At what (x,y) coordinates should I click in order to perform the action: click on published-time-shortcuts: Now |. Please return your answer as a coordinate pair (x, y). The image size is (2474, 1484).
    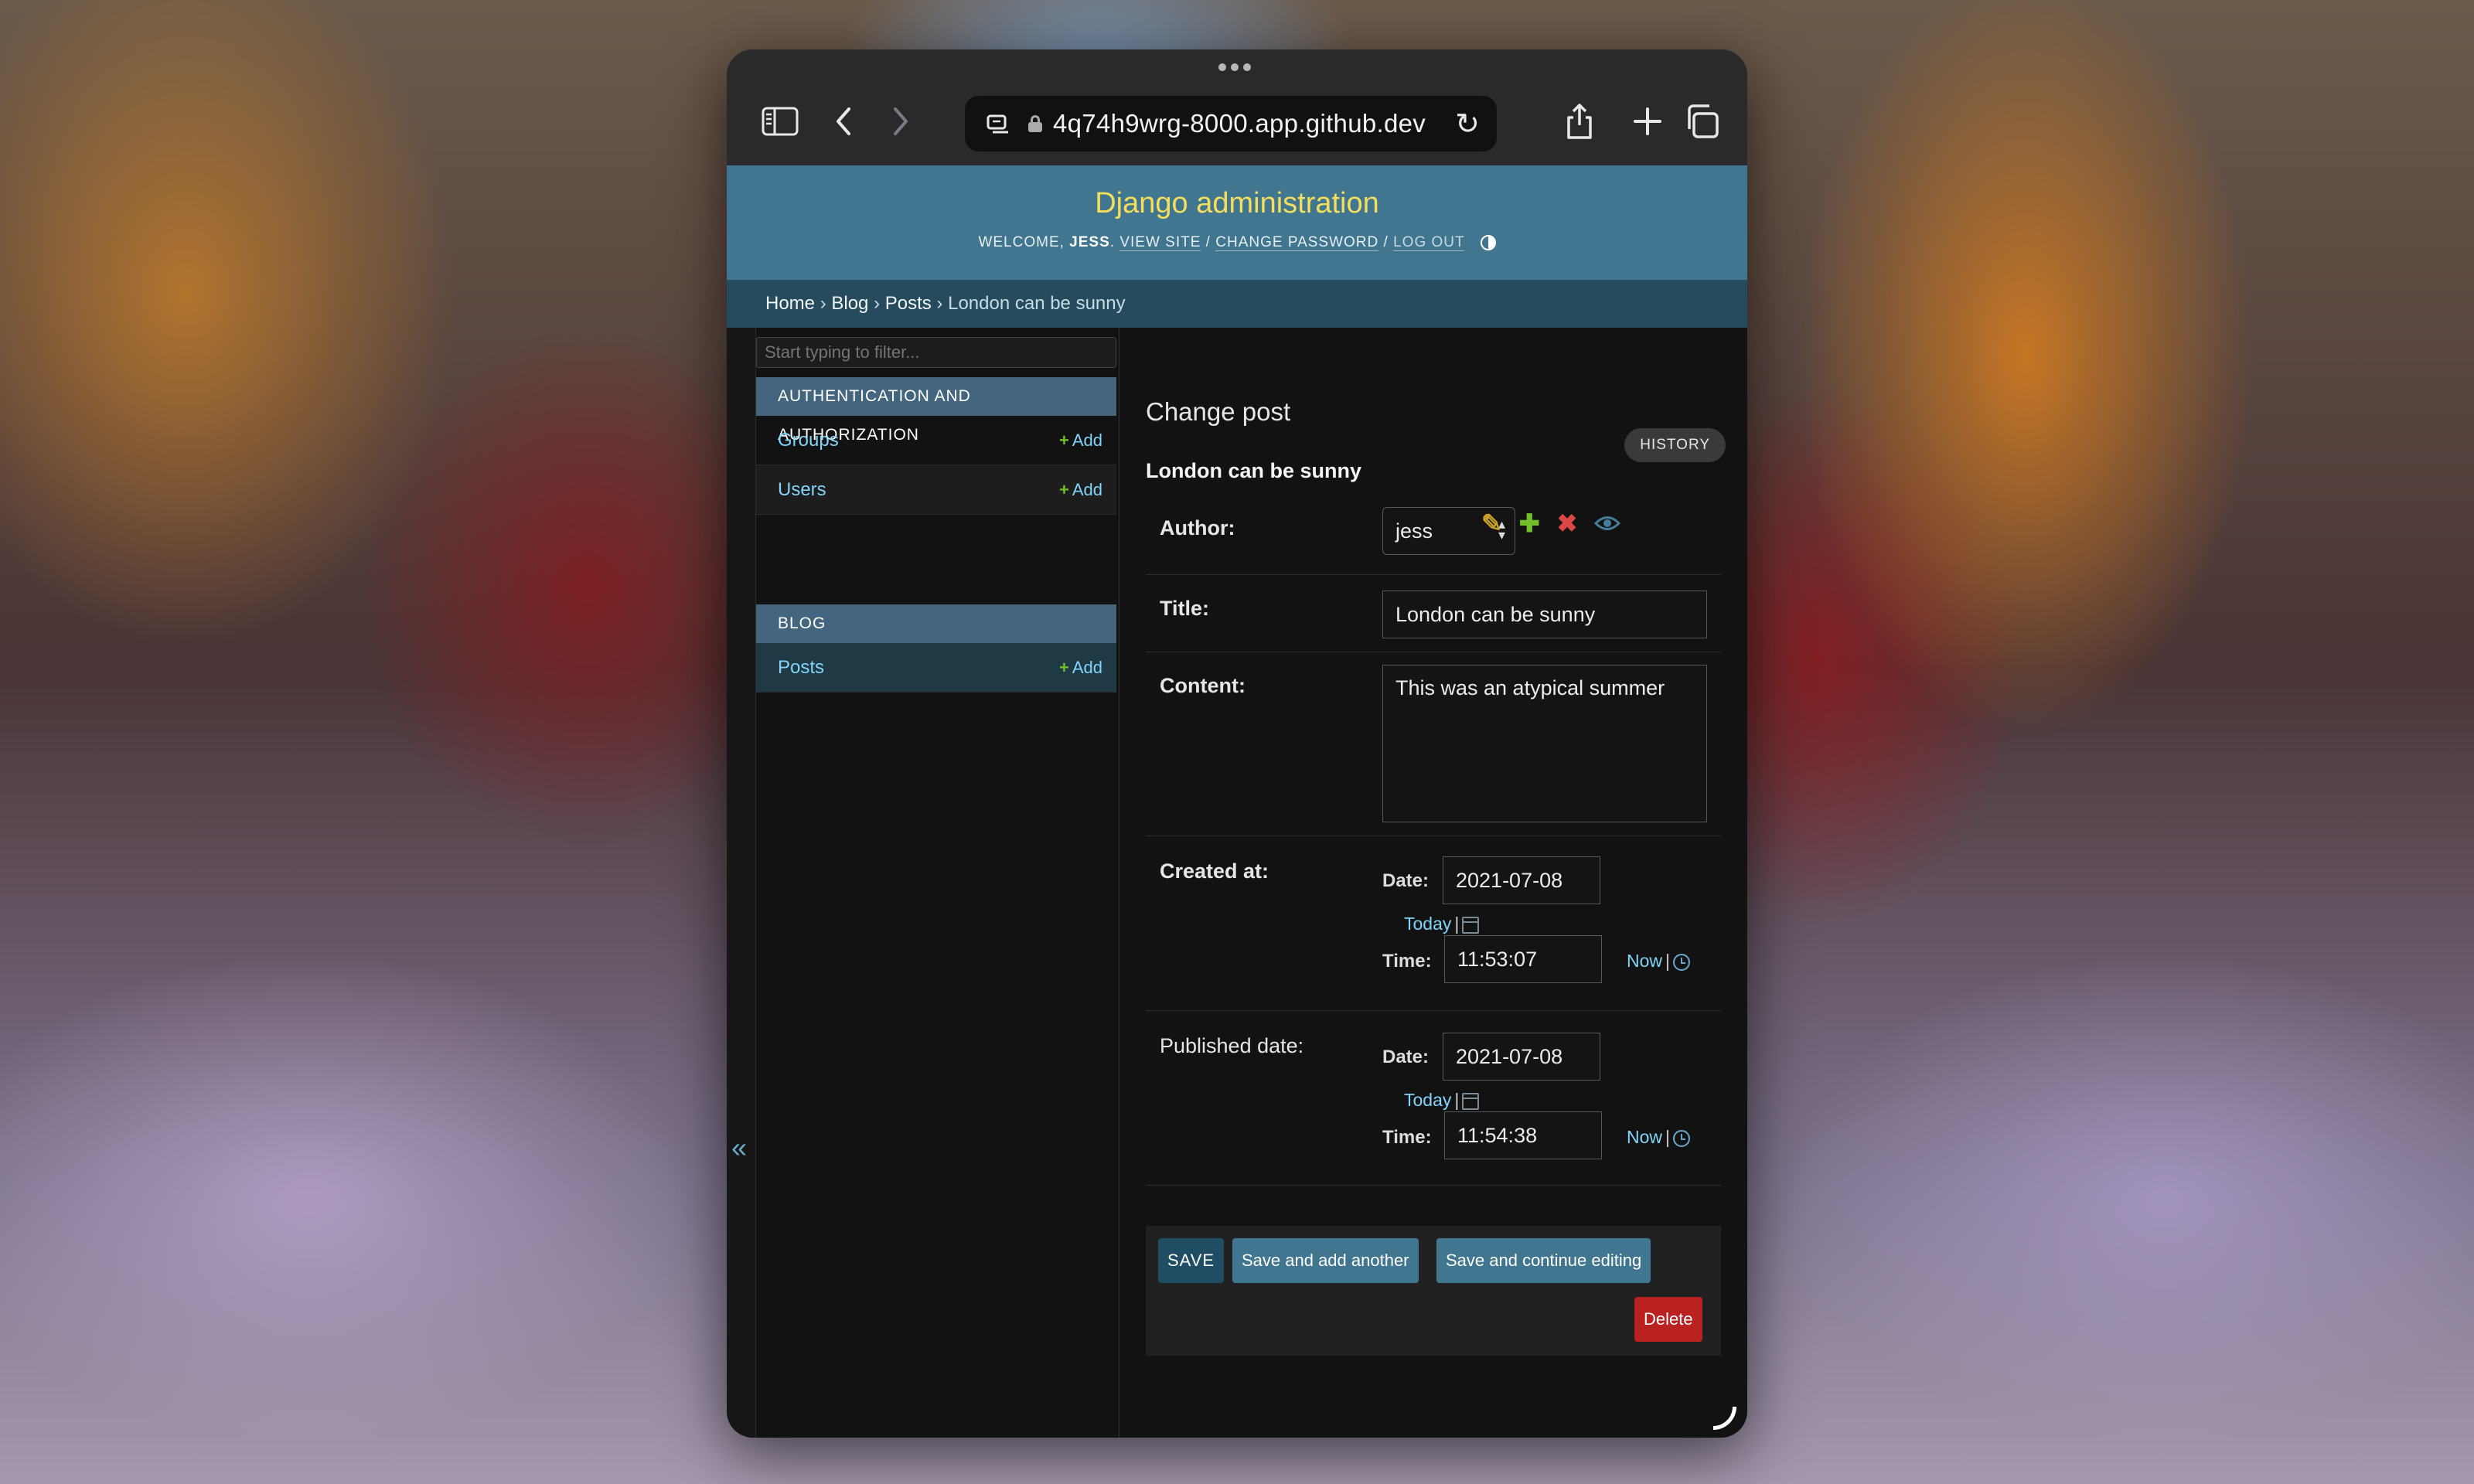
    Looking at the image, I should click on (1658, 1137).